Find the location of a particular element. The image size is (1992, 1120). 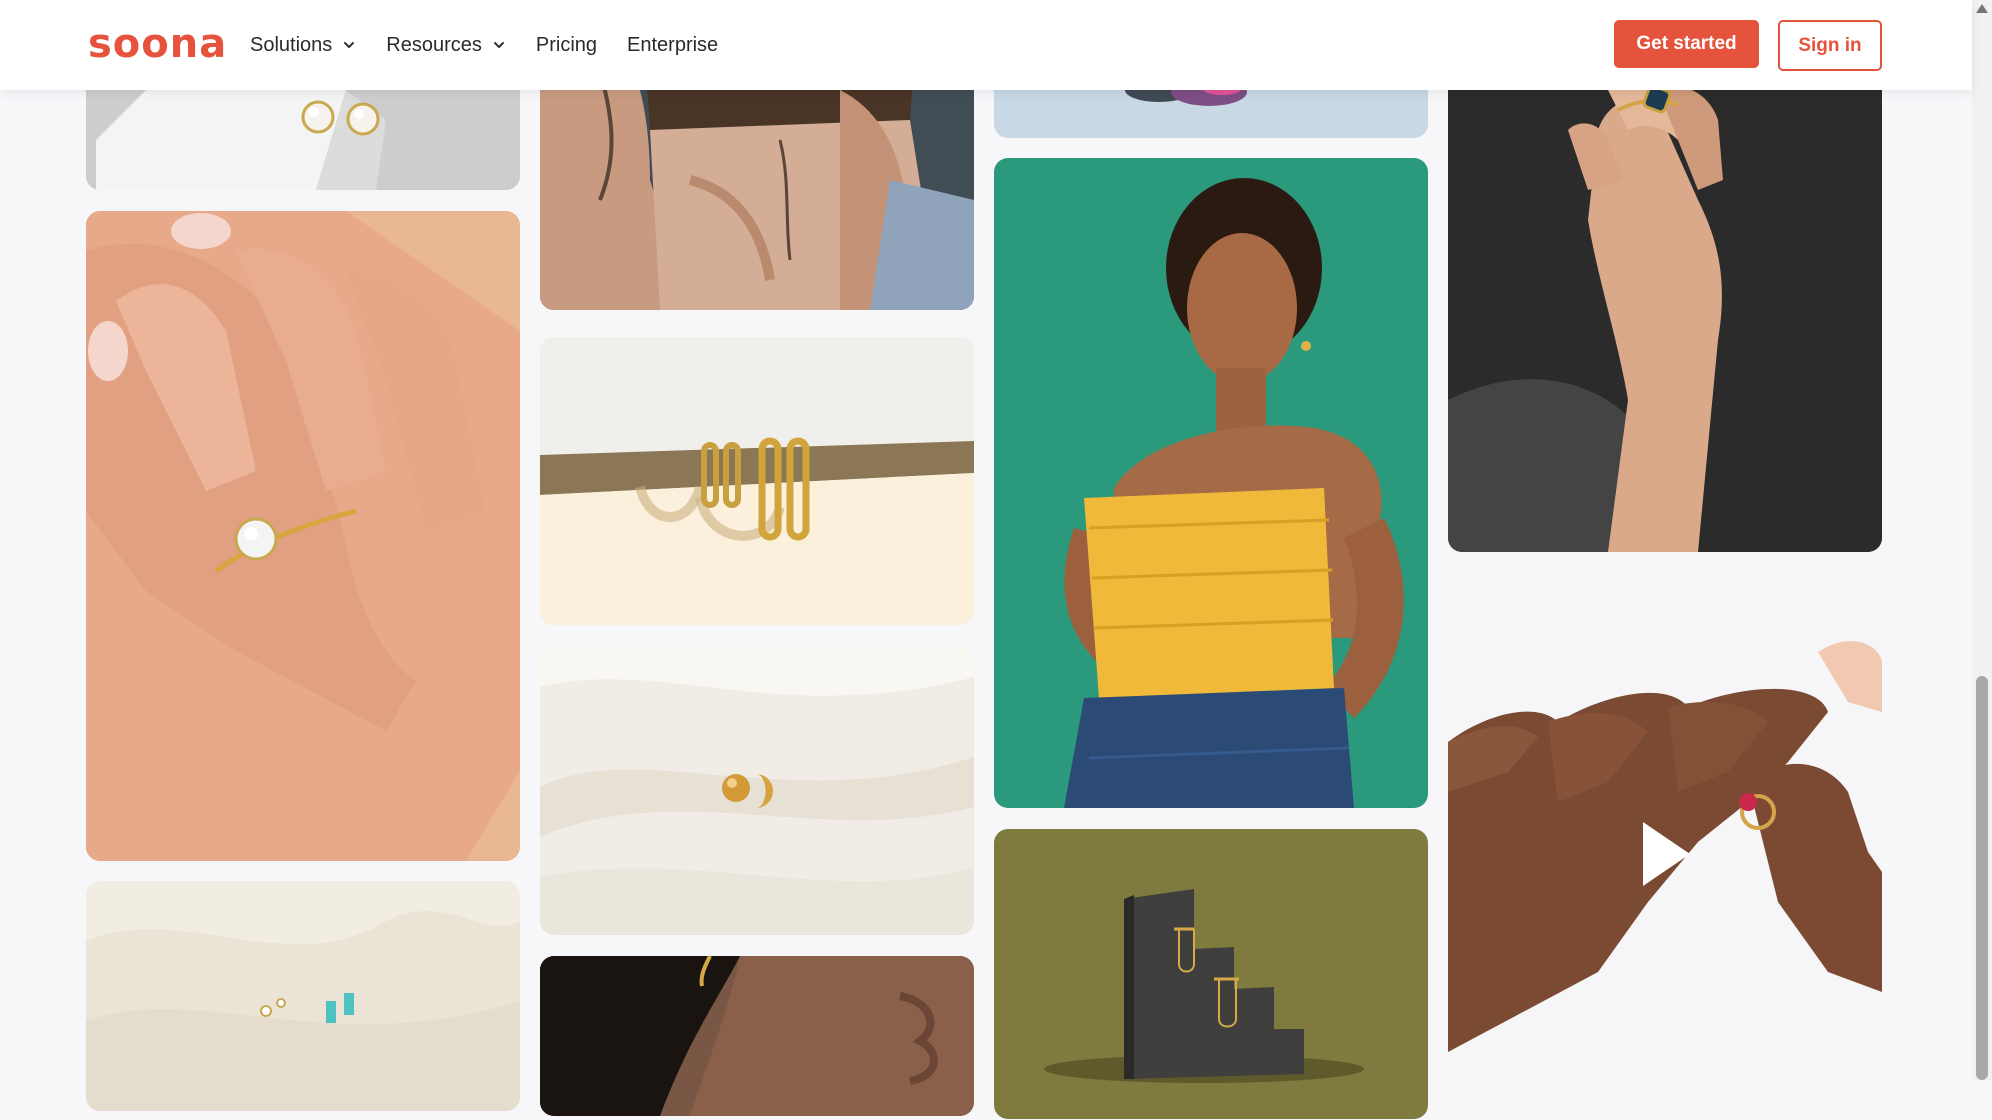

nav-pricing-label: Pricing is located at coordinates (566, 45).